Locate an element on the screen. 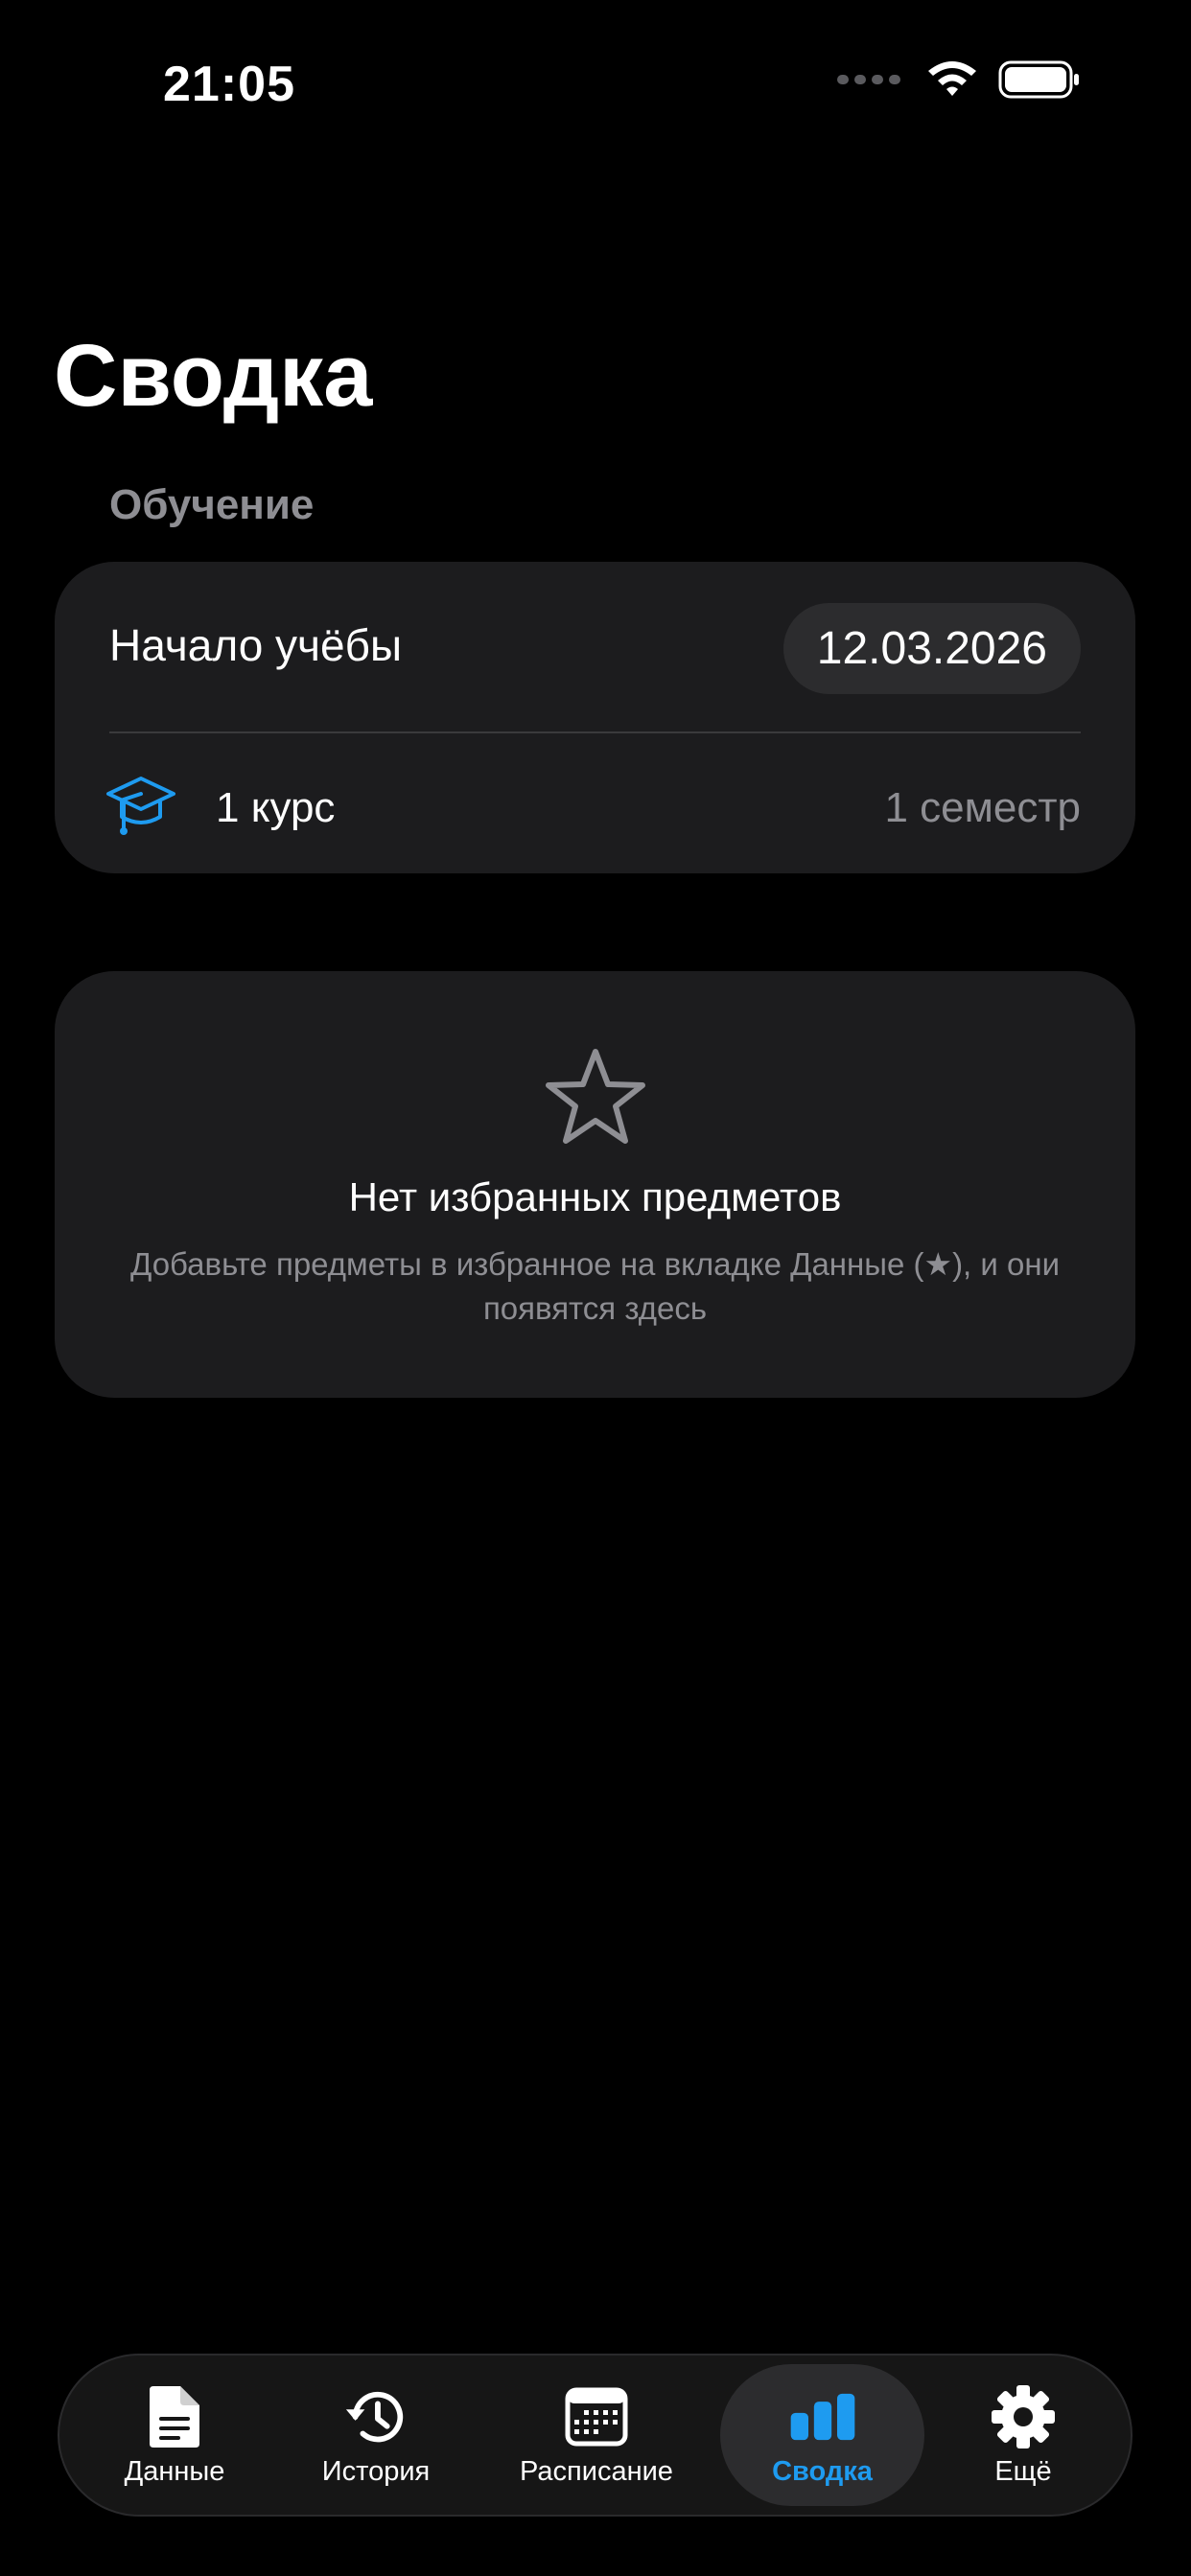  tab-history: История is located at coordinates (376, 2436).